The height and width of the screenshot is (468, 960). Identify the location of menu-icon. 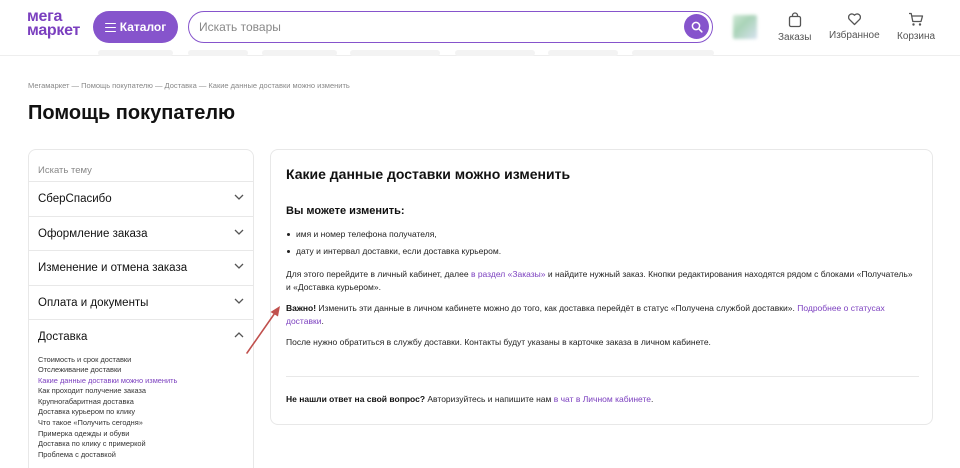
(110, 27).